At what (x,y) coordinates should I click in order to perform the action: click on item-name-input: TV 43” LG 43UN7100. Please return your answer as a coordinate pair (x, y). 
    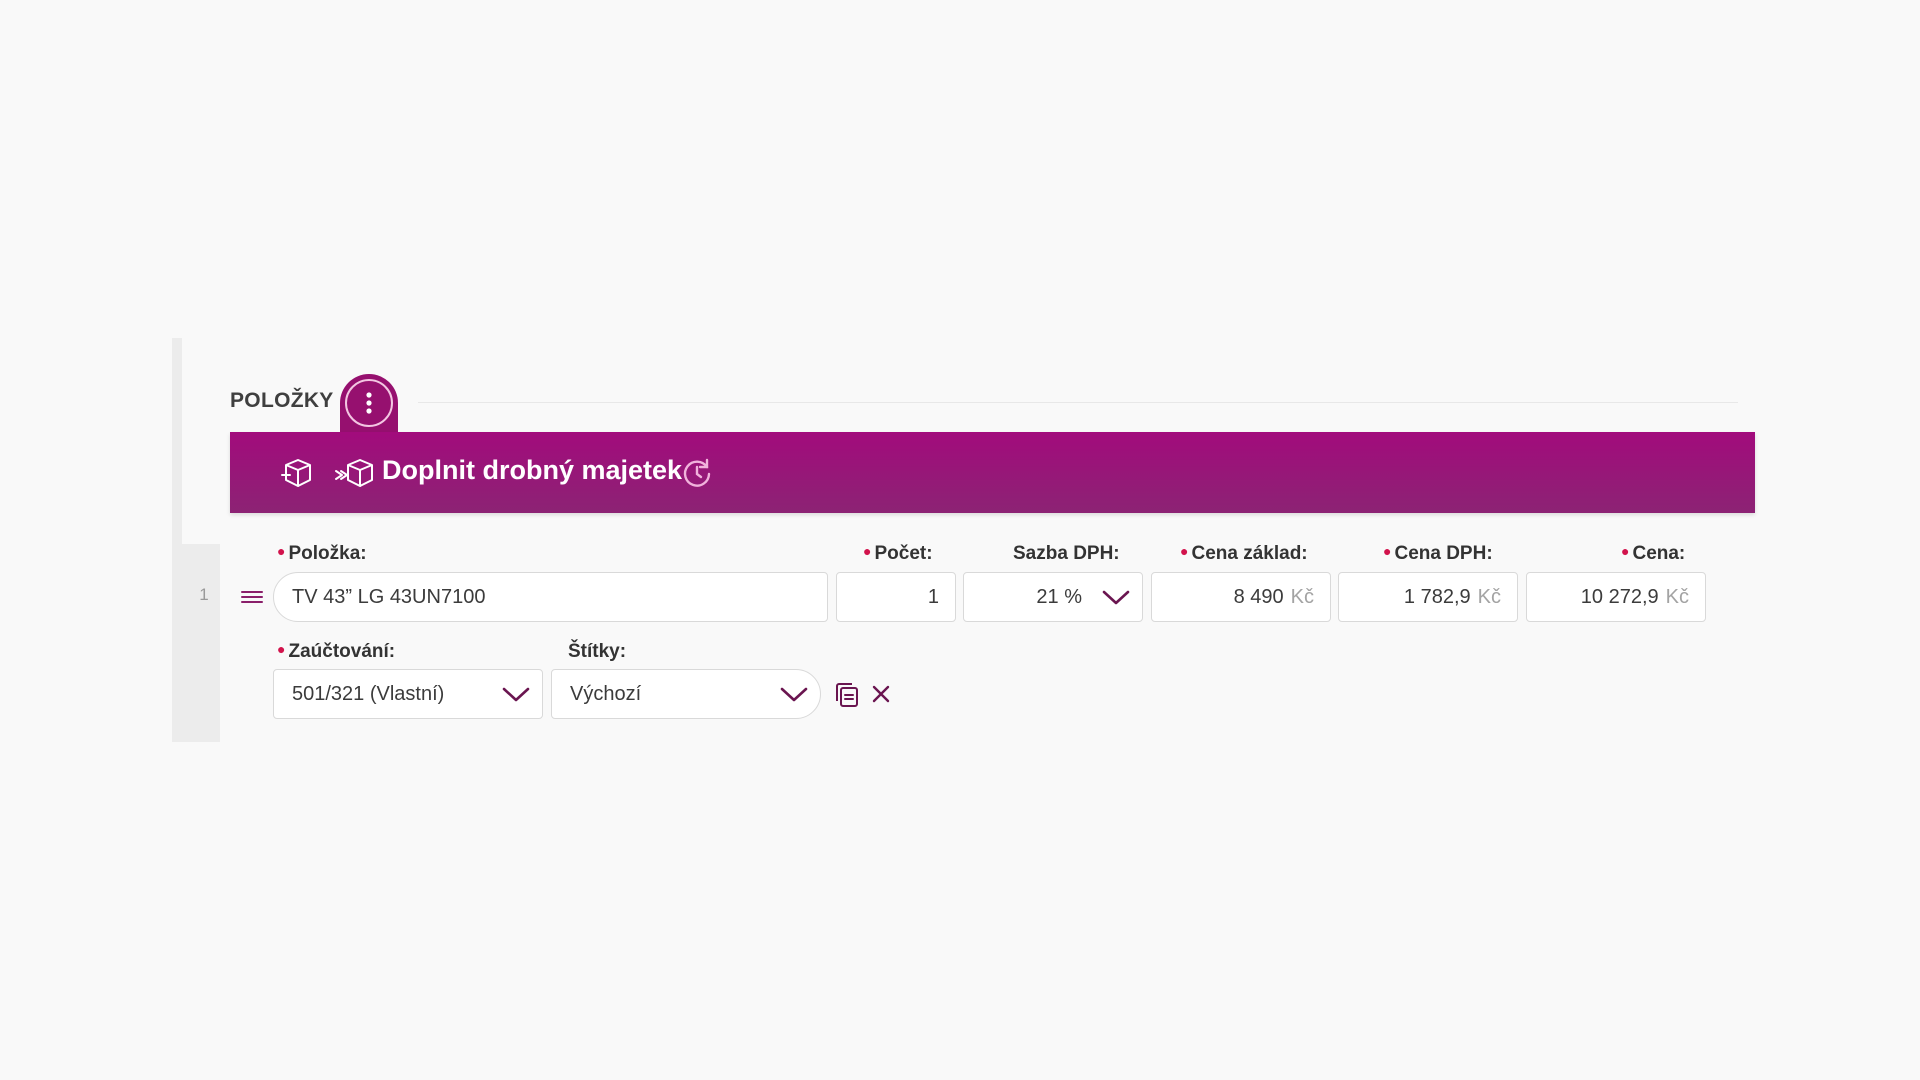
    Looking at the image, I should click on (550, 597).